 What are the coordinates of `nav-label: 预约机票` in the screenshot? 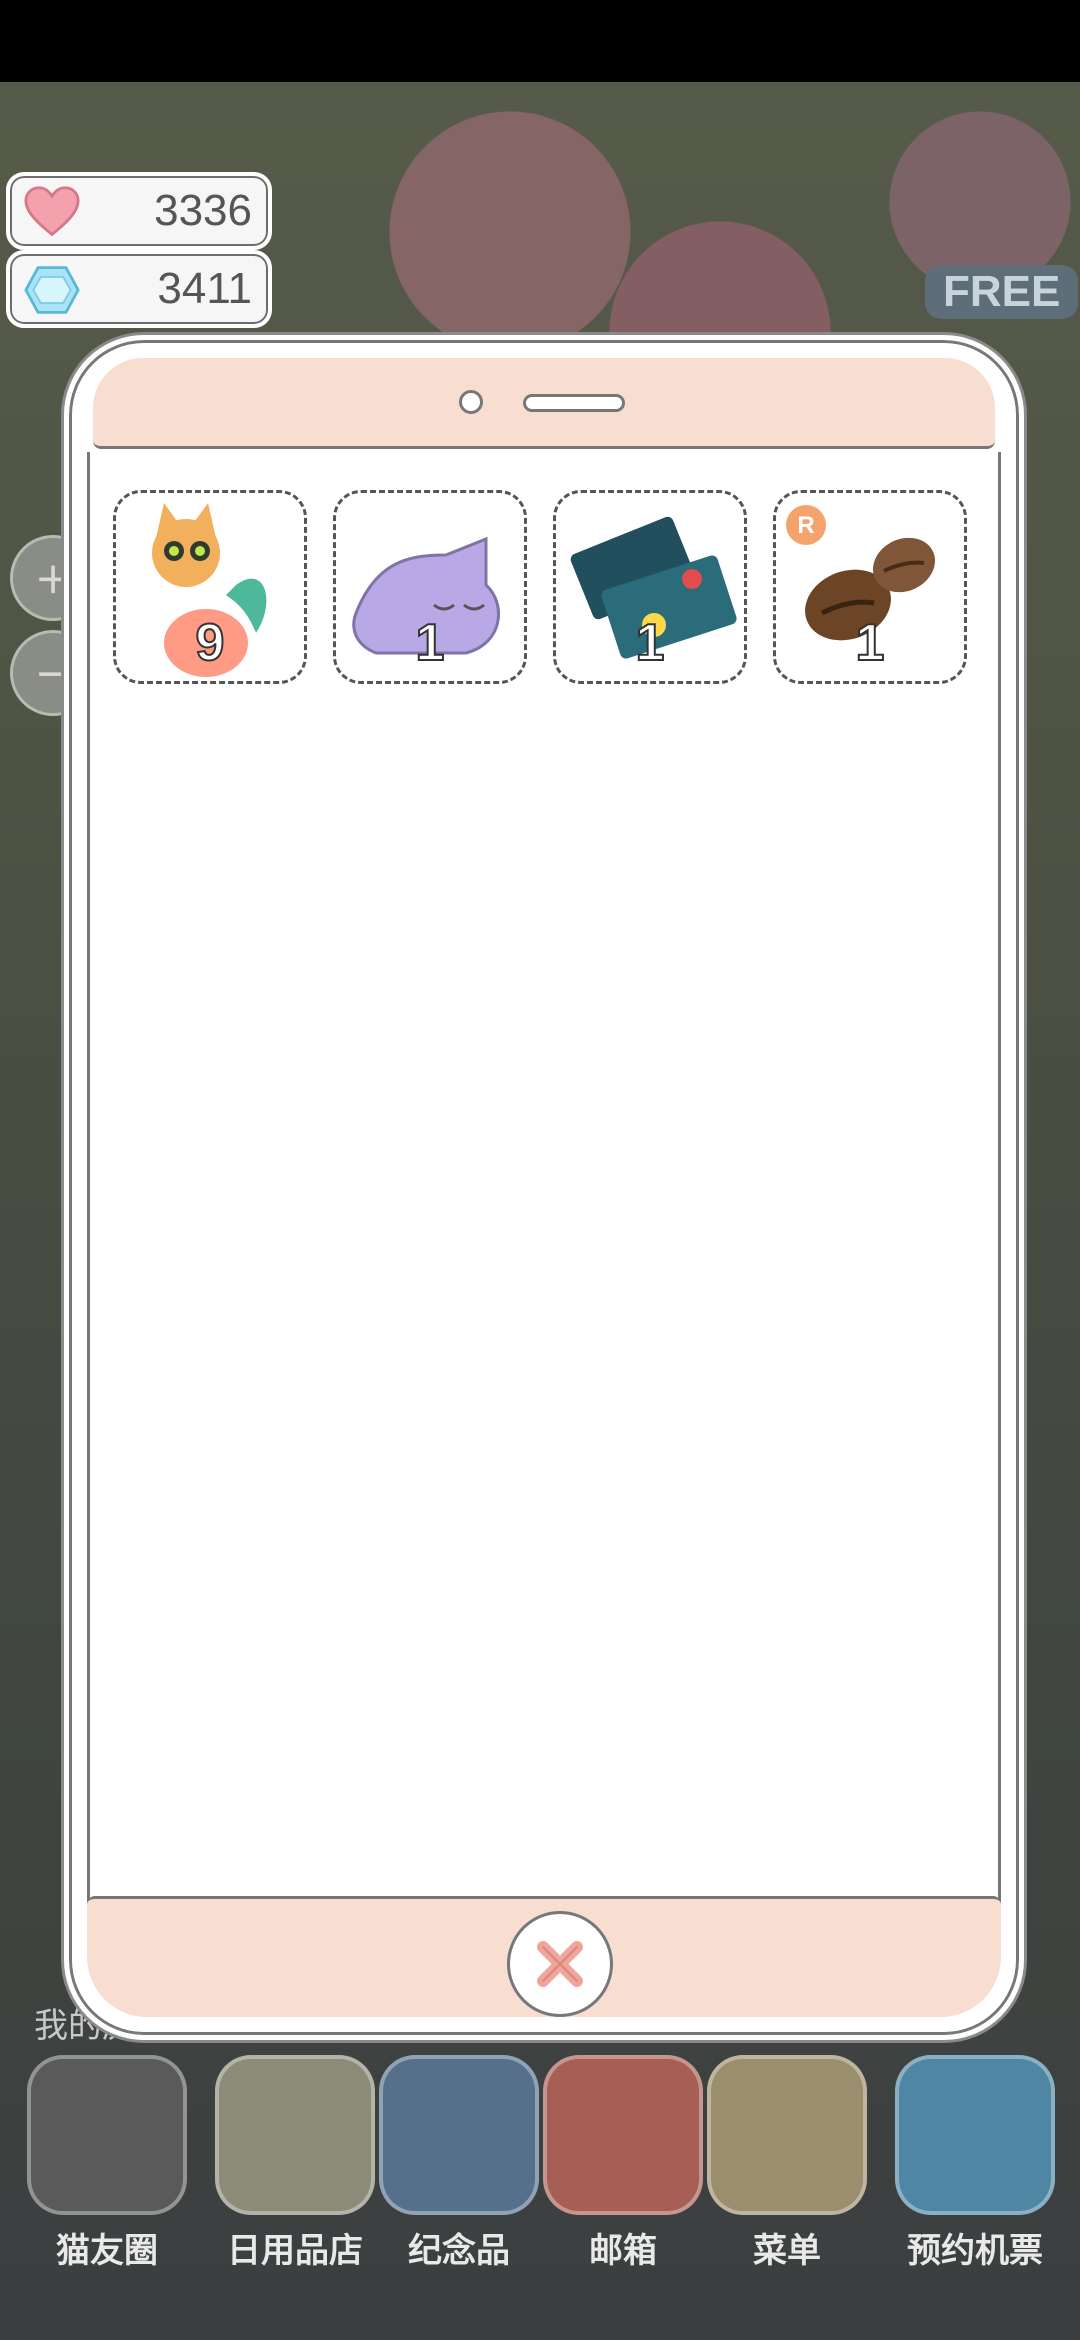 It's located at (975, 2251).